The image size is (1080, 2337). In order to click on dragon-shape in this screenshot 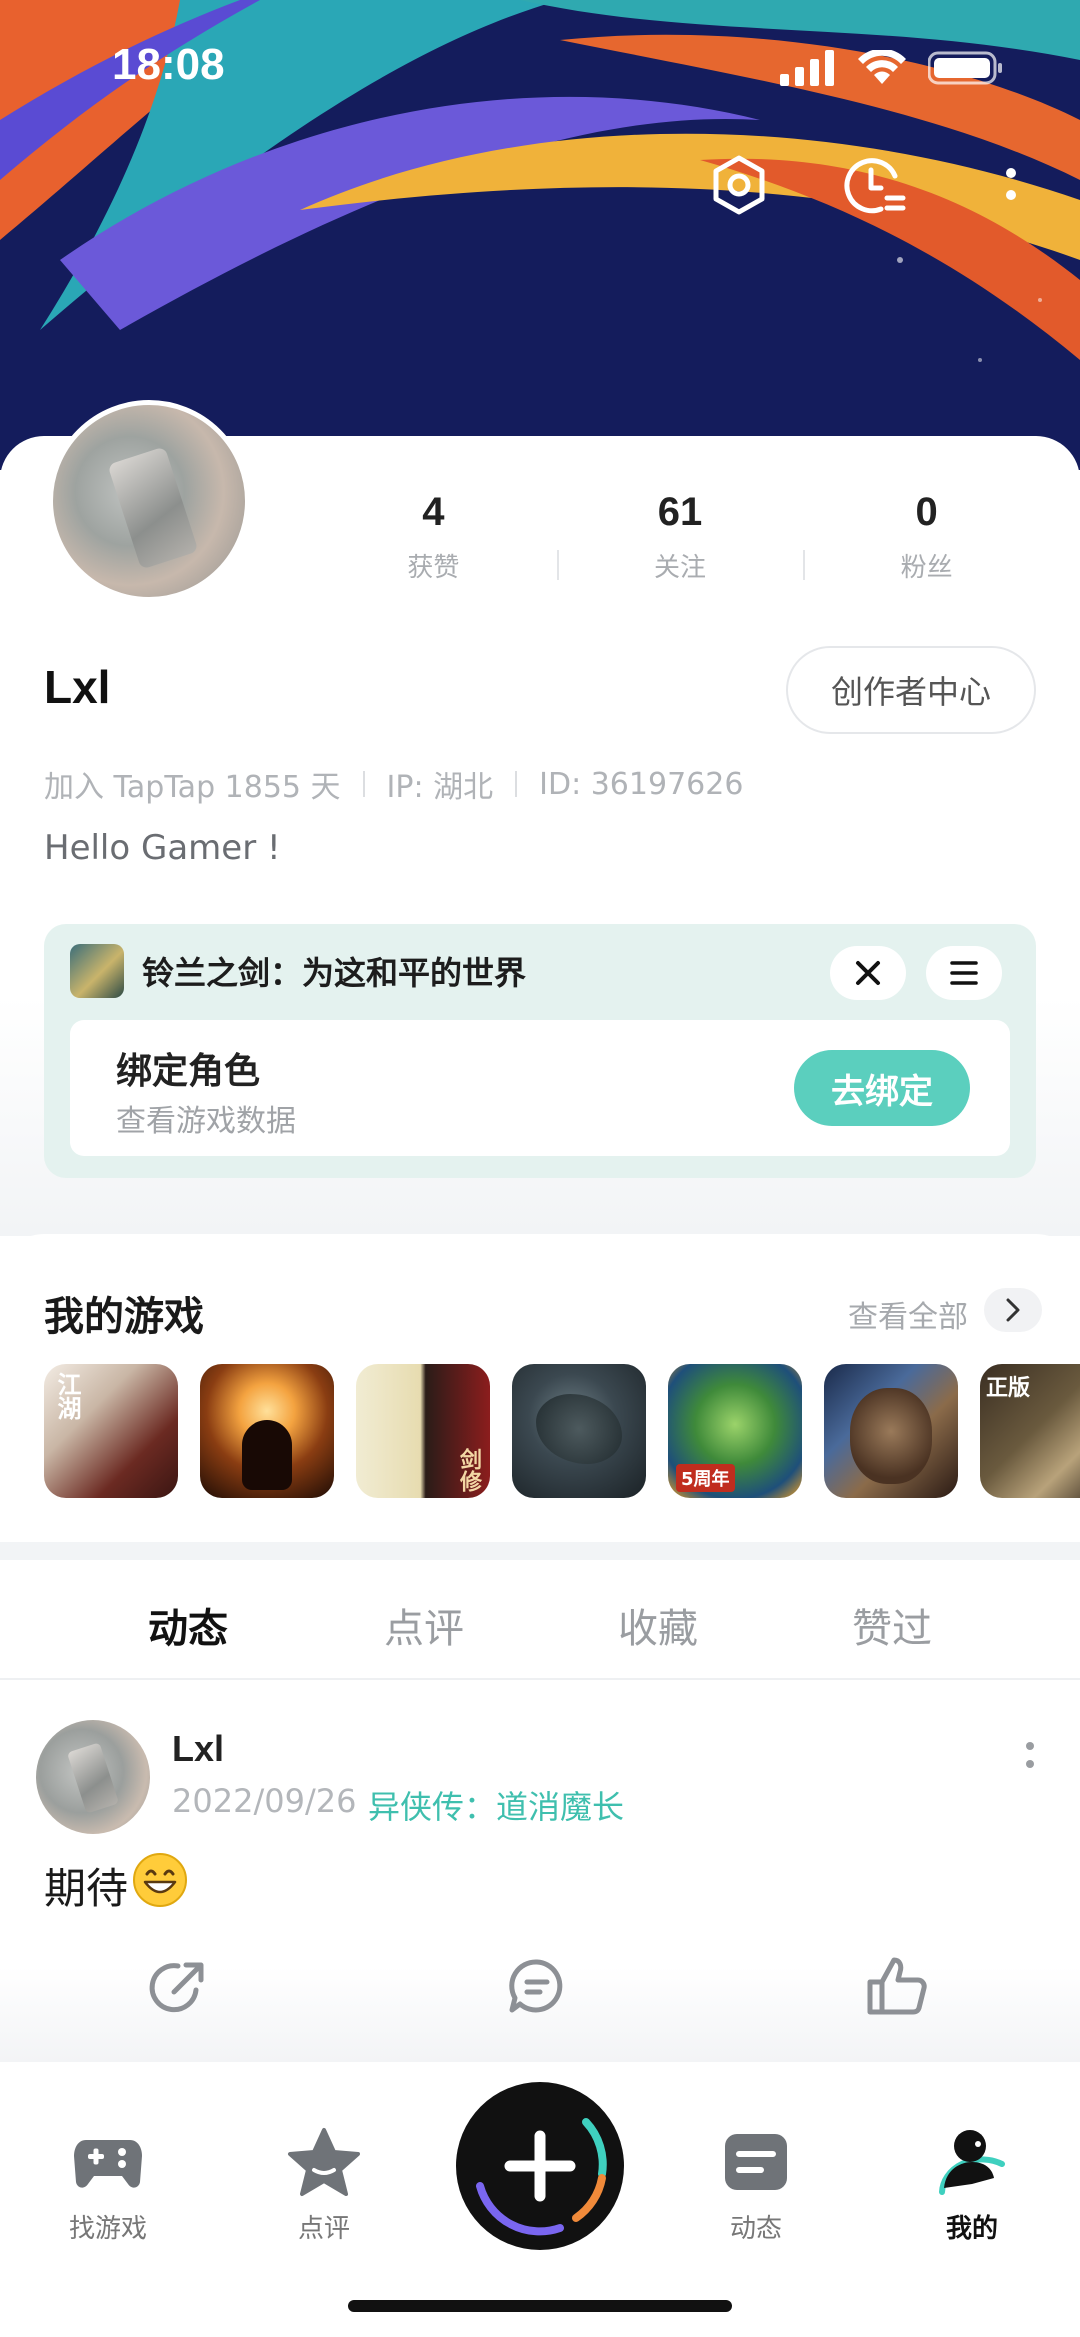, I will do `click(579, 1429)`.